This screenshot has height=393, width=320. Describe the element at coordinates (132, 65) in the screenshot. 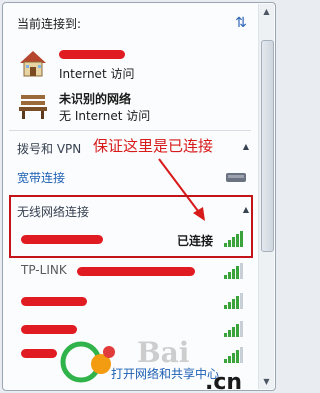

I see `connection-item-home: Internet 访问` at that location.